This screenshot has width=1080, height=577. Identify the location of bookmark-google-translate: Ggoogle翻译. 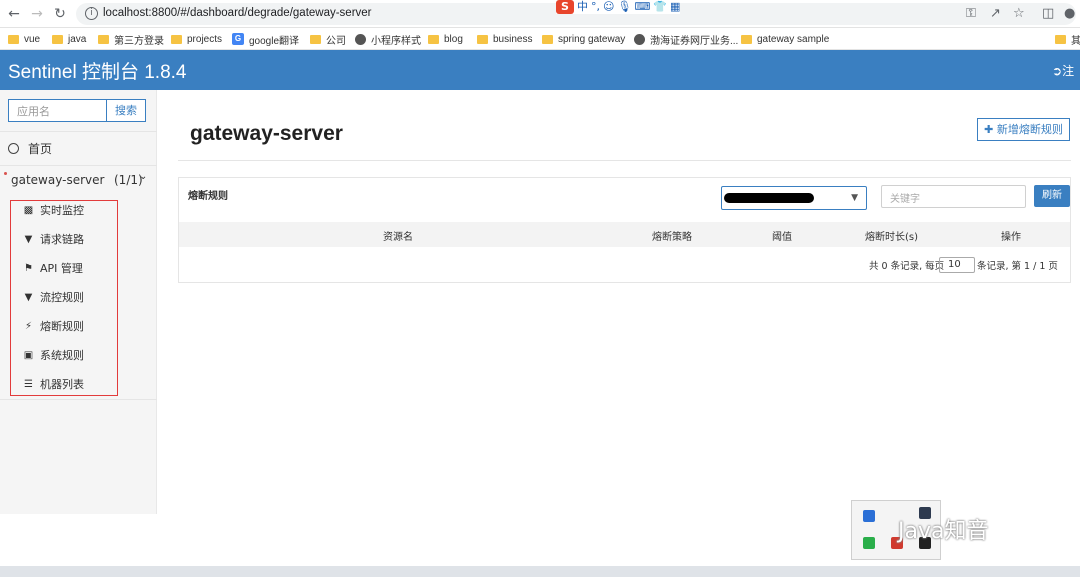
(265, 39).